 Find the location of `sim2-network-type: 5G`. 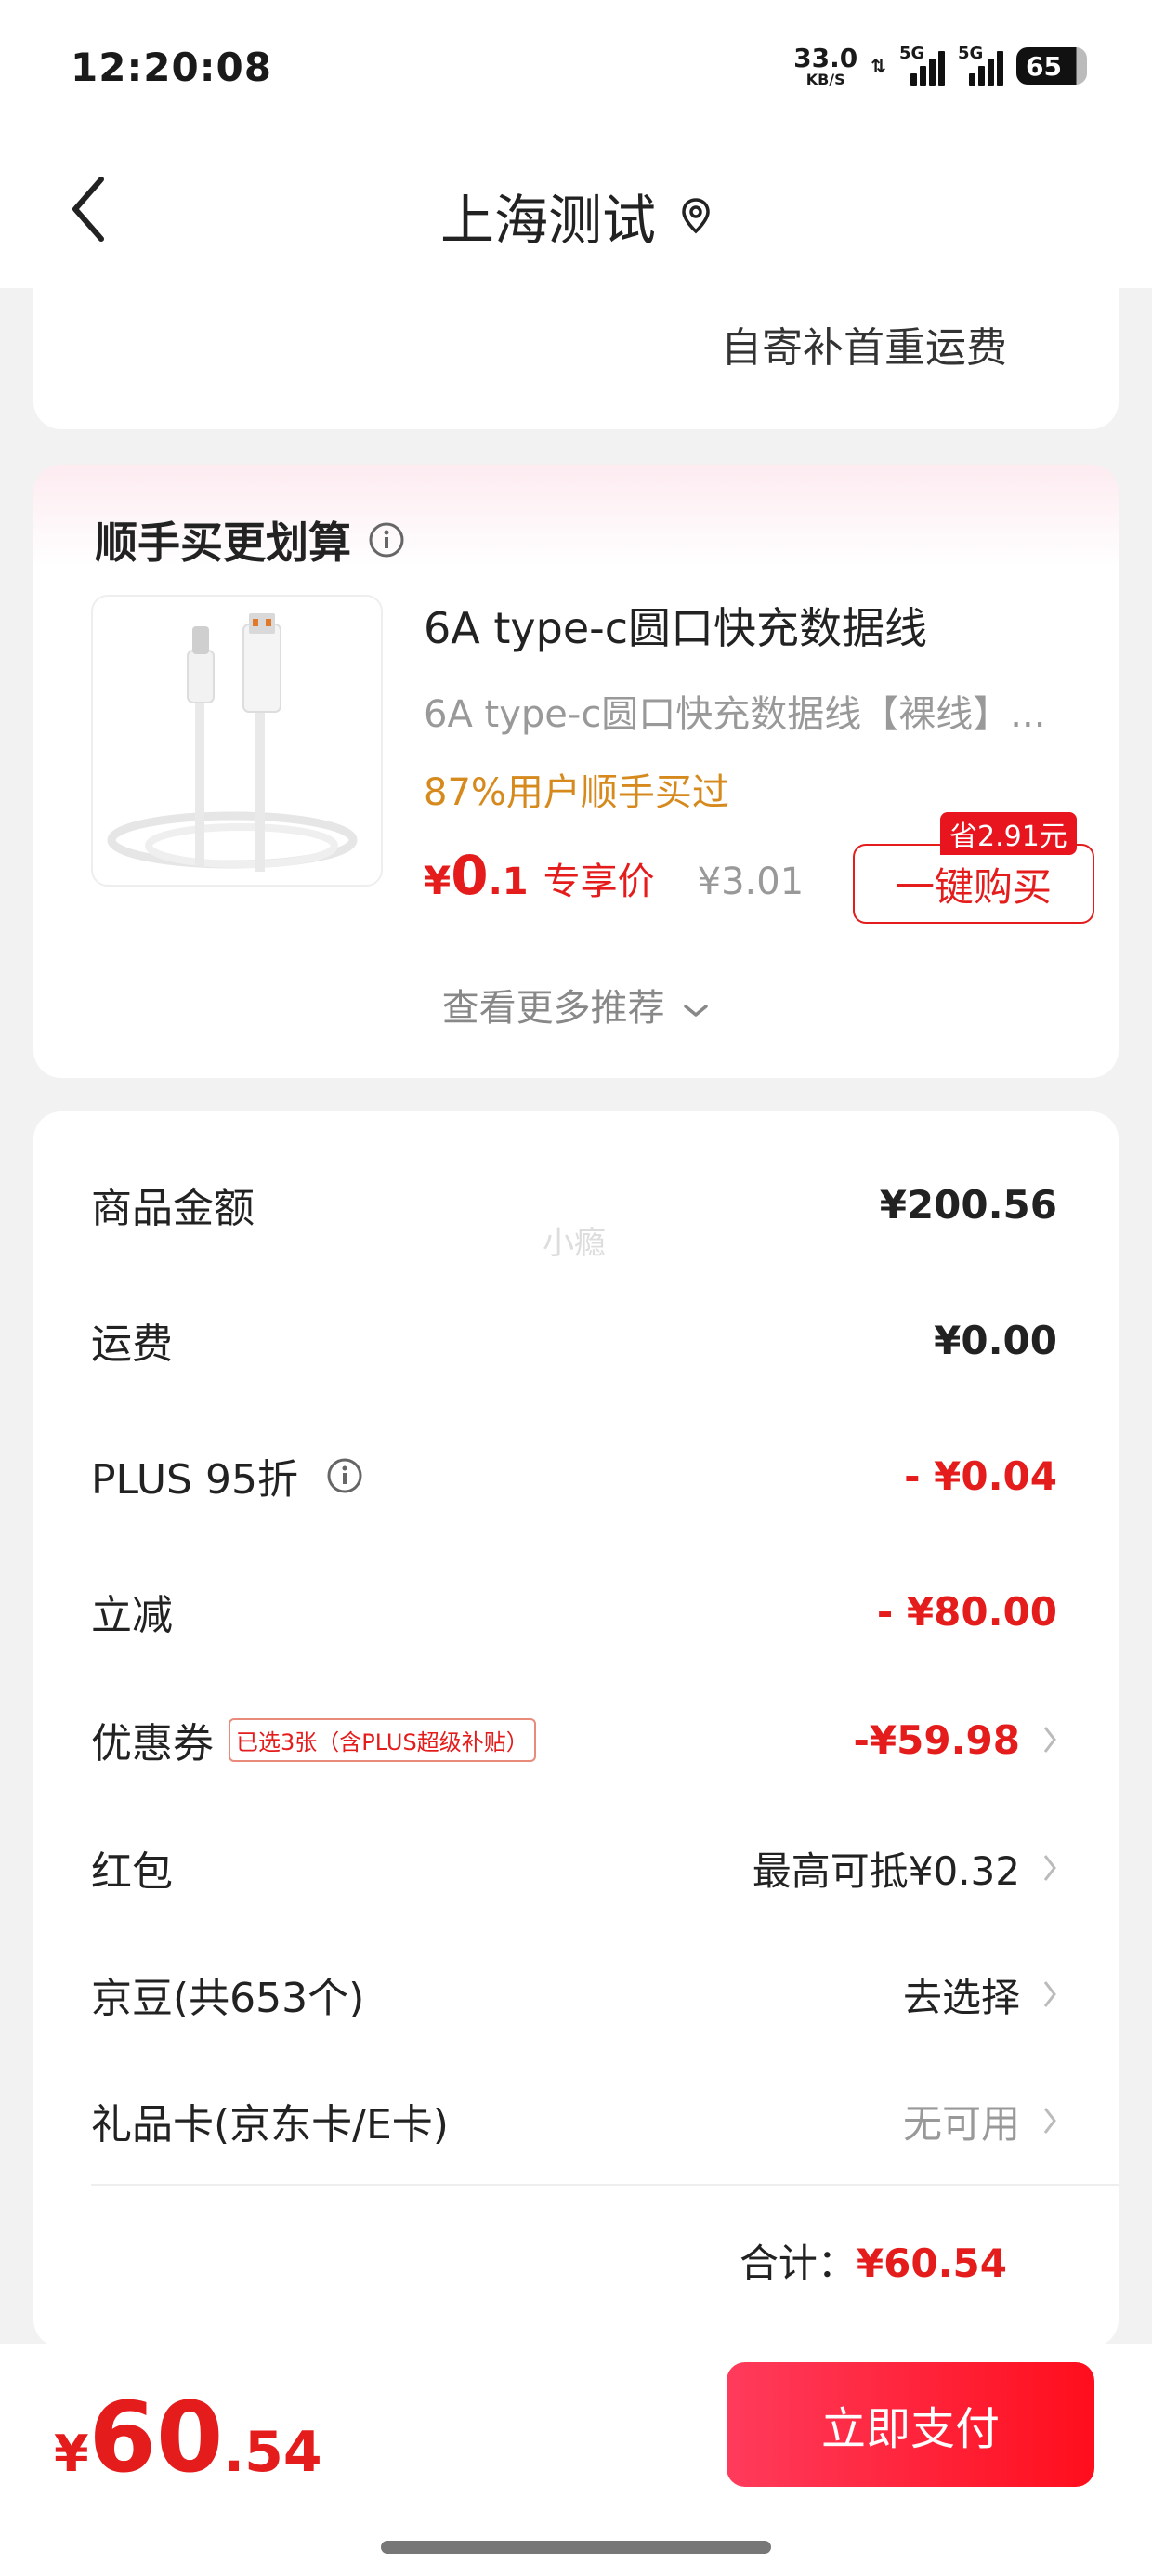

sim2-network-type: 5G is located at coordinates (971, 53).